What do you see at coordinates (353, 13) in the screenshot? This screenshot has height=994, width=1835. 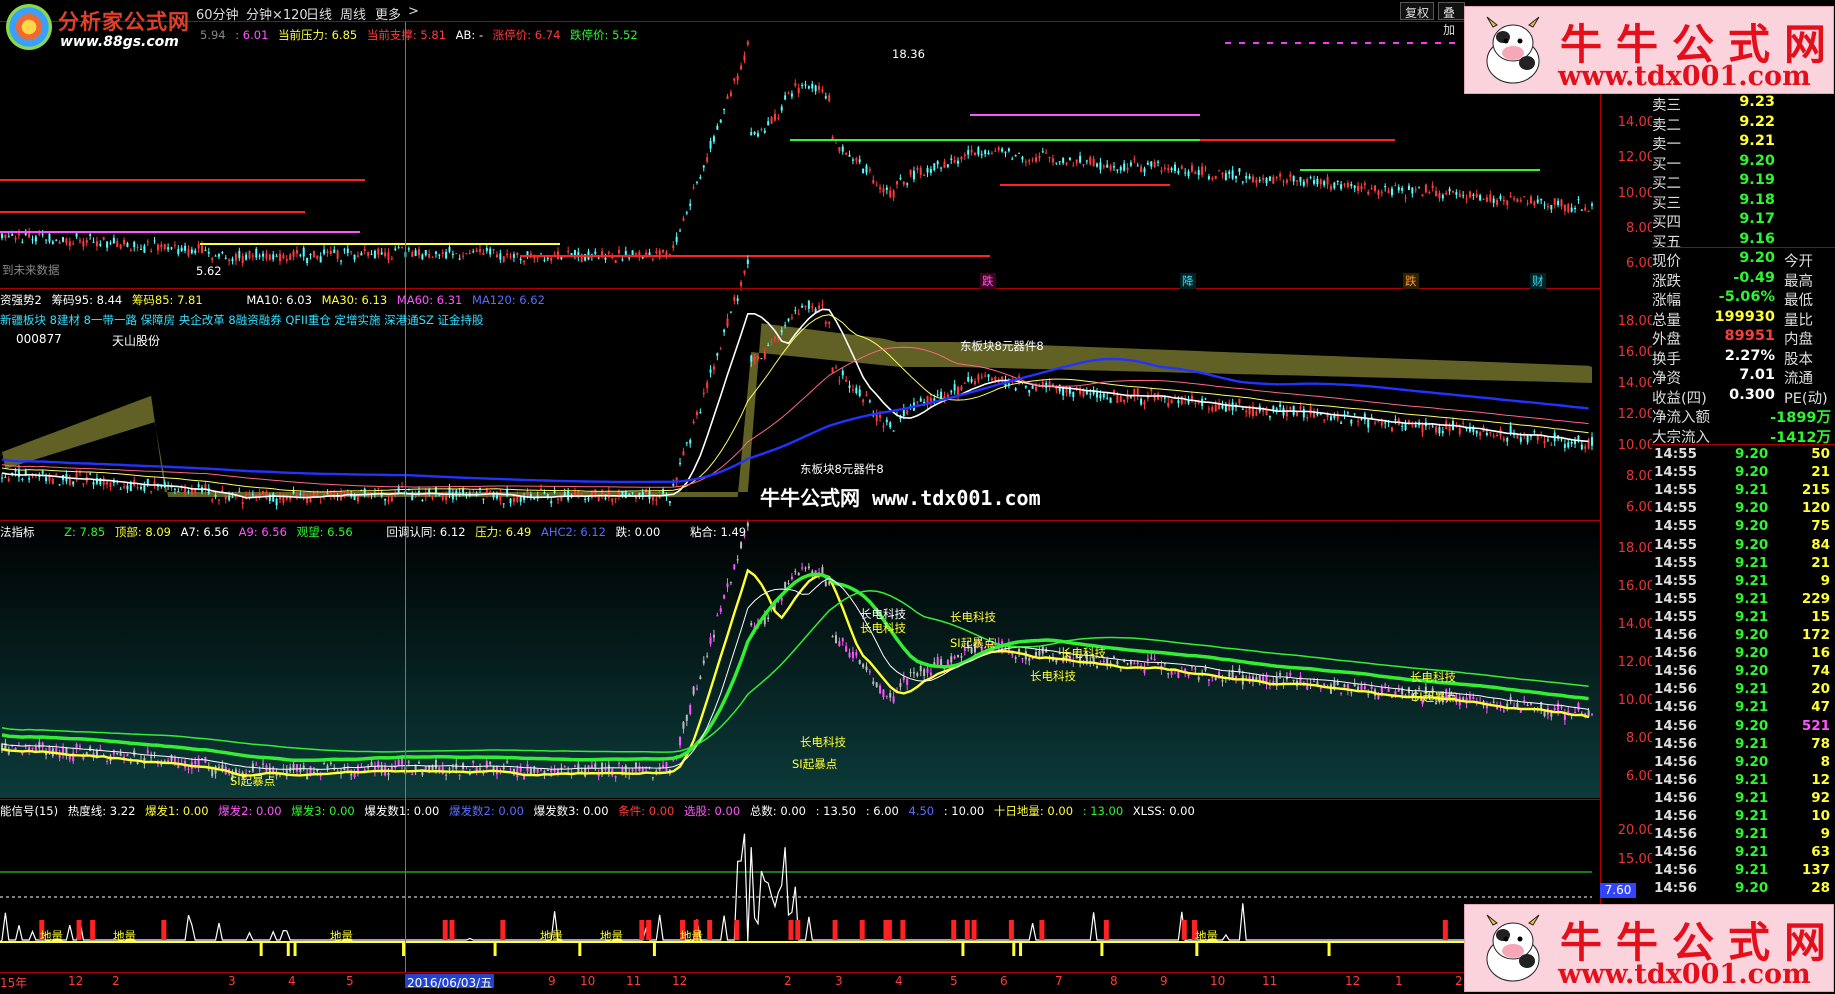 I see `tab-weekly: 周线` at bounding box center [353, 13].